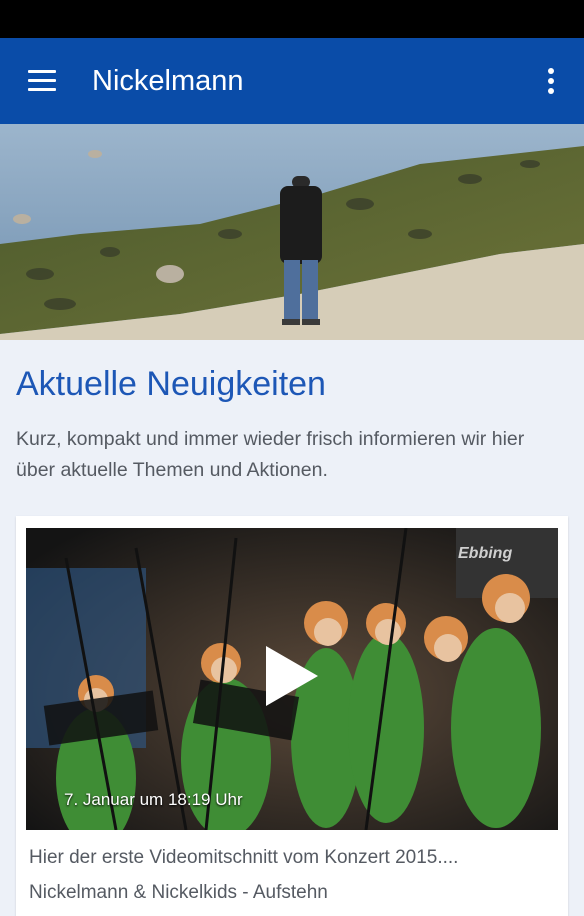 The image size is (584, 916). Describe the element at coordinates (168, 81) in the screenshot. I see `app-title: Nickelmann` at that location.